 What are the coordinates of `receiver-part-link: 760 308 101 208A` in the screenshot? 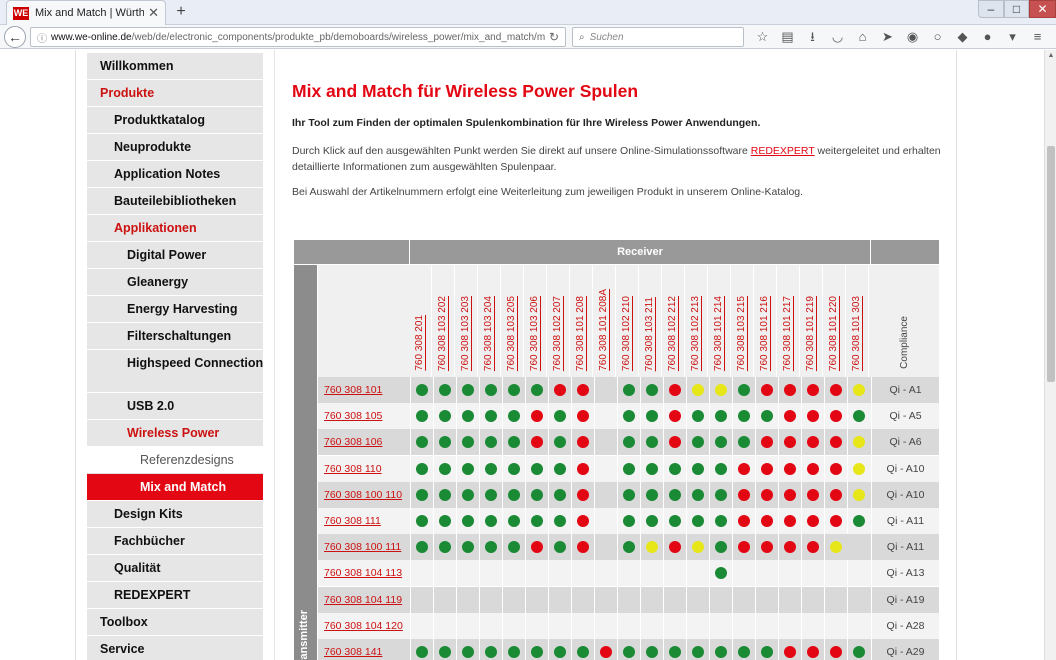 It's located at (603, 330).